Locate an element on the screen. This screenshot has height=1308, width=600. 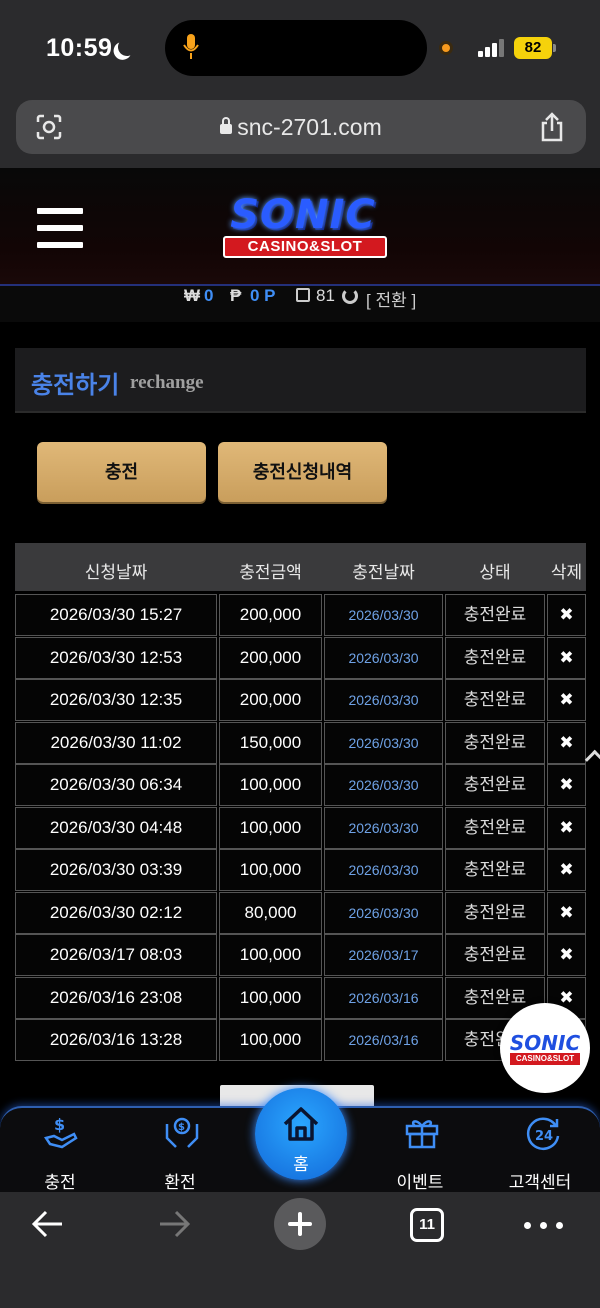
nav-event: 이벤트 is located at coordinates (420, 1151).